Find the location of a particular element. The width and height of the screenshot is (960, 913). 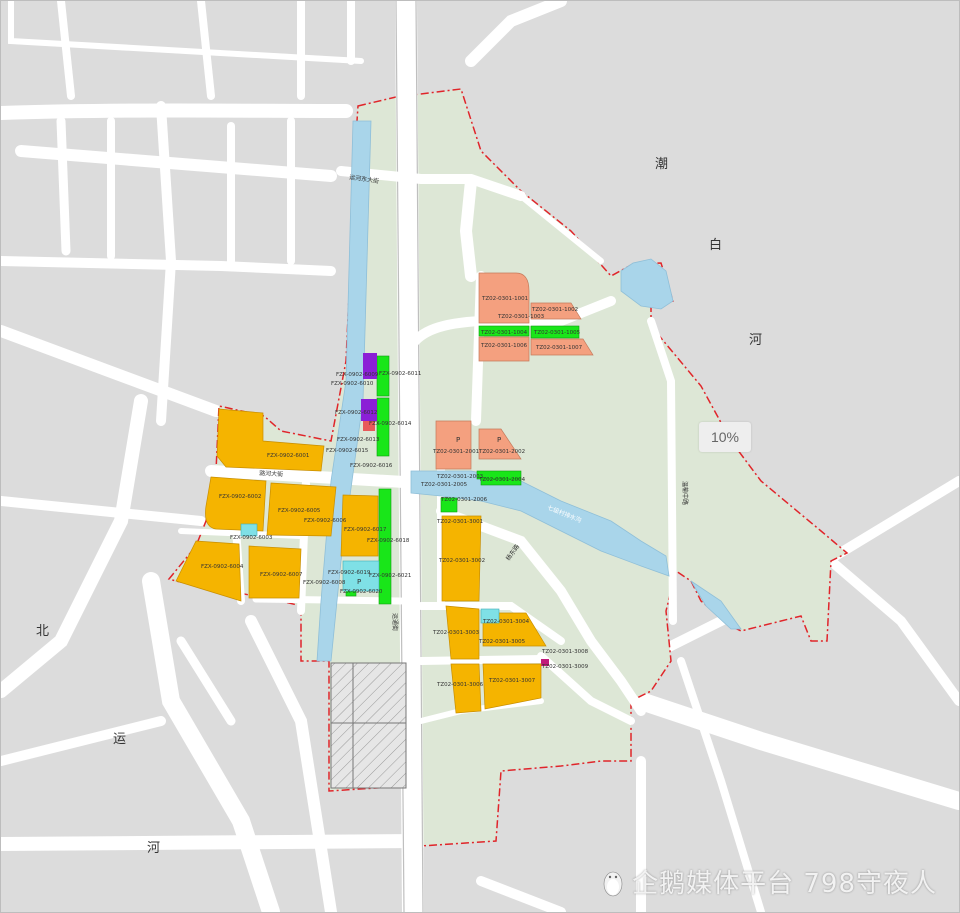

parcel-label: FZX-0902-6008 is located at coordinates (324, 583).